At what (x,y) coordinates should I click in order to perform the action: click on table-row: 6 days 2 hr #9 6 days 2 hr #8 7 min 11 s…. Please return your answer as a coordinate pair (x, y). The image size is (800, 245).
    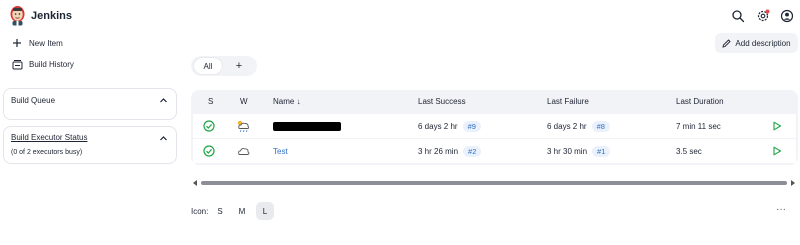
    Looking at the image, I should click on (494, 126).